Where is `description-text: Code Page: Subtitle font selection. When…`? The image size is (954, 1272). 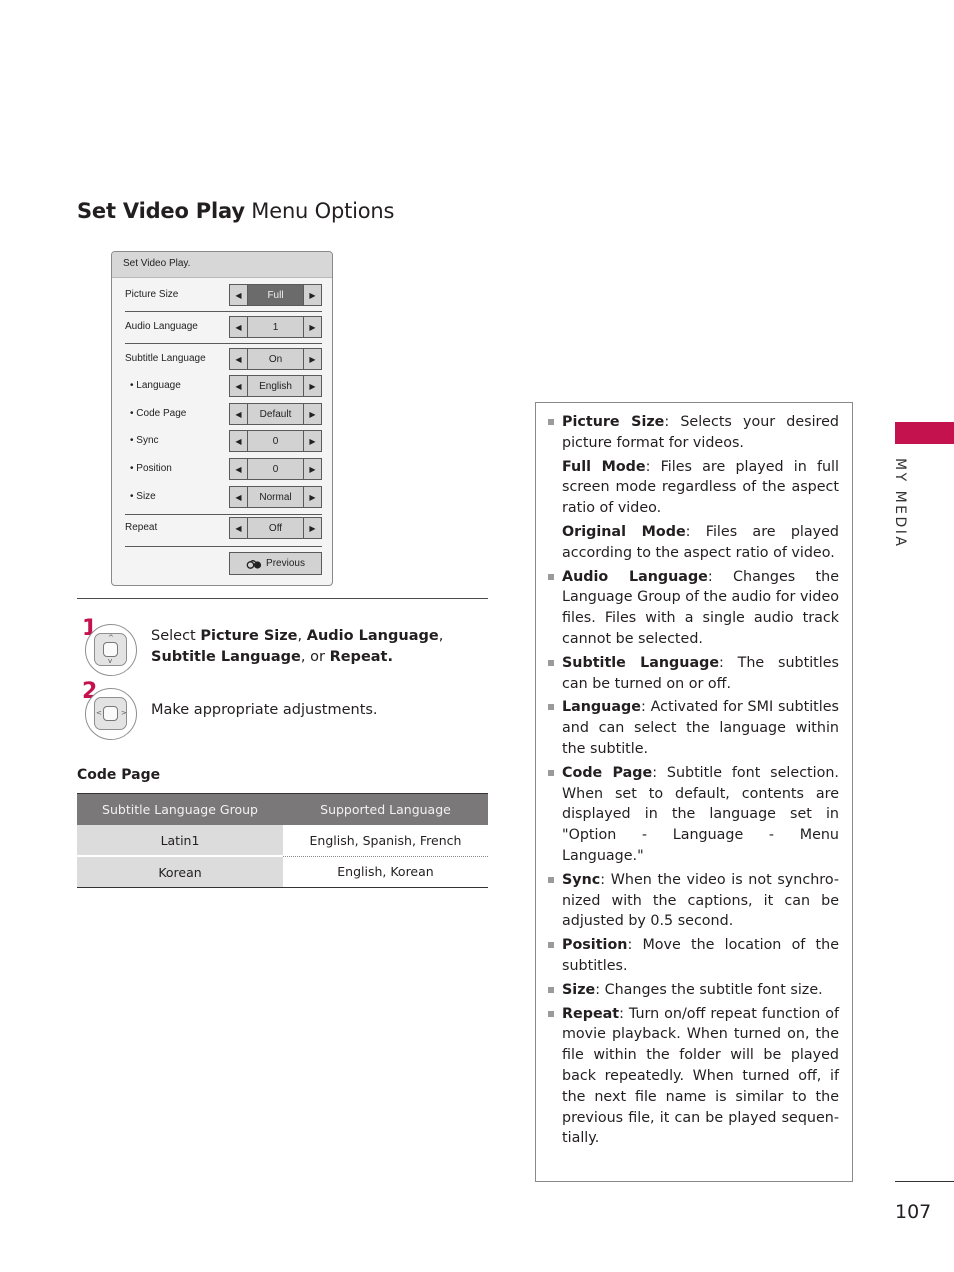 description-text: Code Page: Subtitle font selection. When… is located at coordinates (700, 815).